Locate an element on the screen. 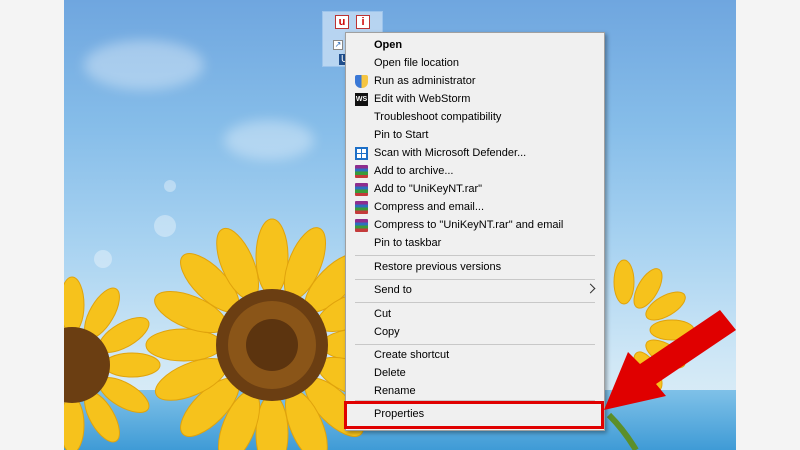 This screenshot has width=800, height=450. menu-item-label: Send to is located at coordinates (393, 290).